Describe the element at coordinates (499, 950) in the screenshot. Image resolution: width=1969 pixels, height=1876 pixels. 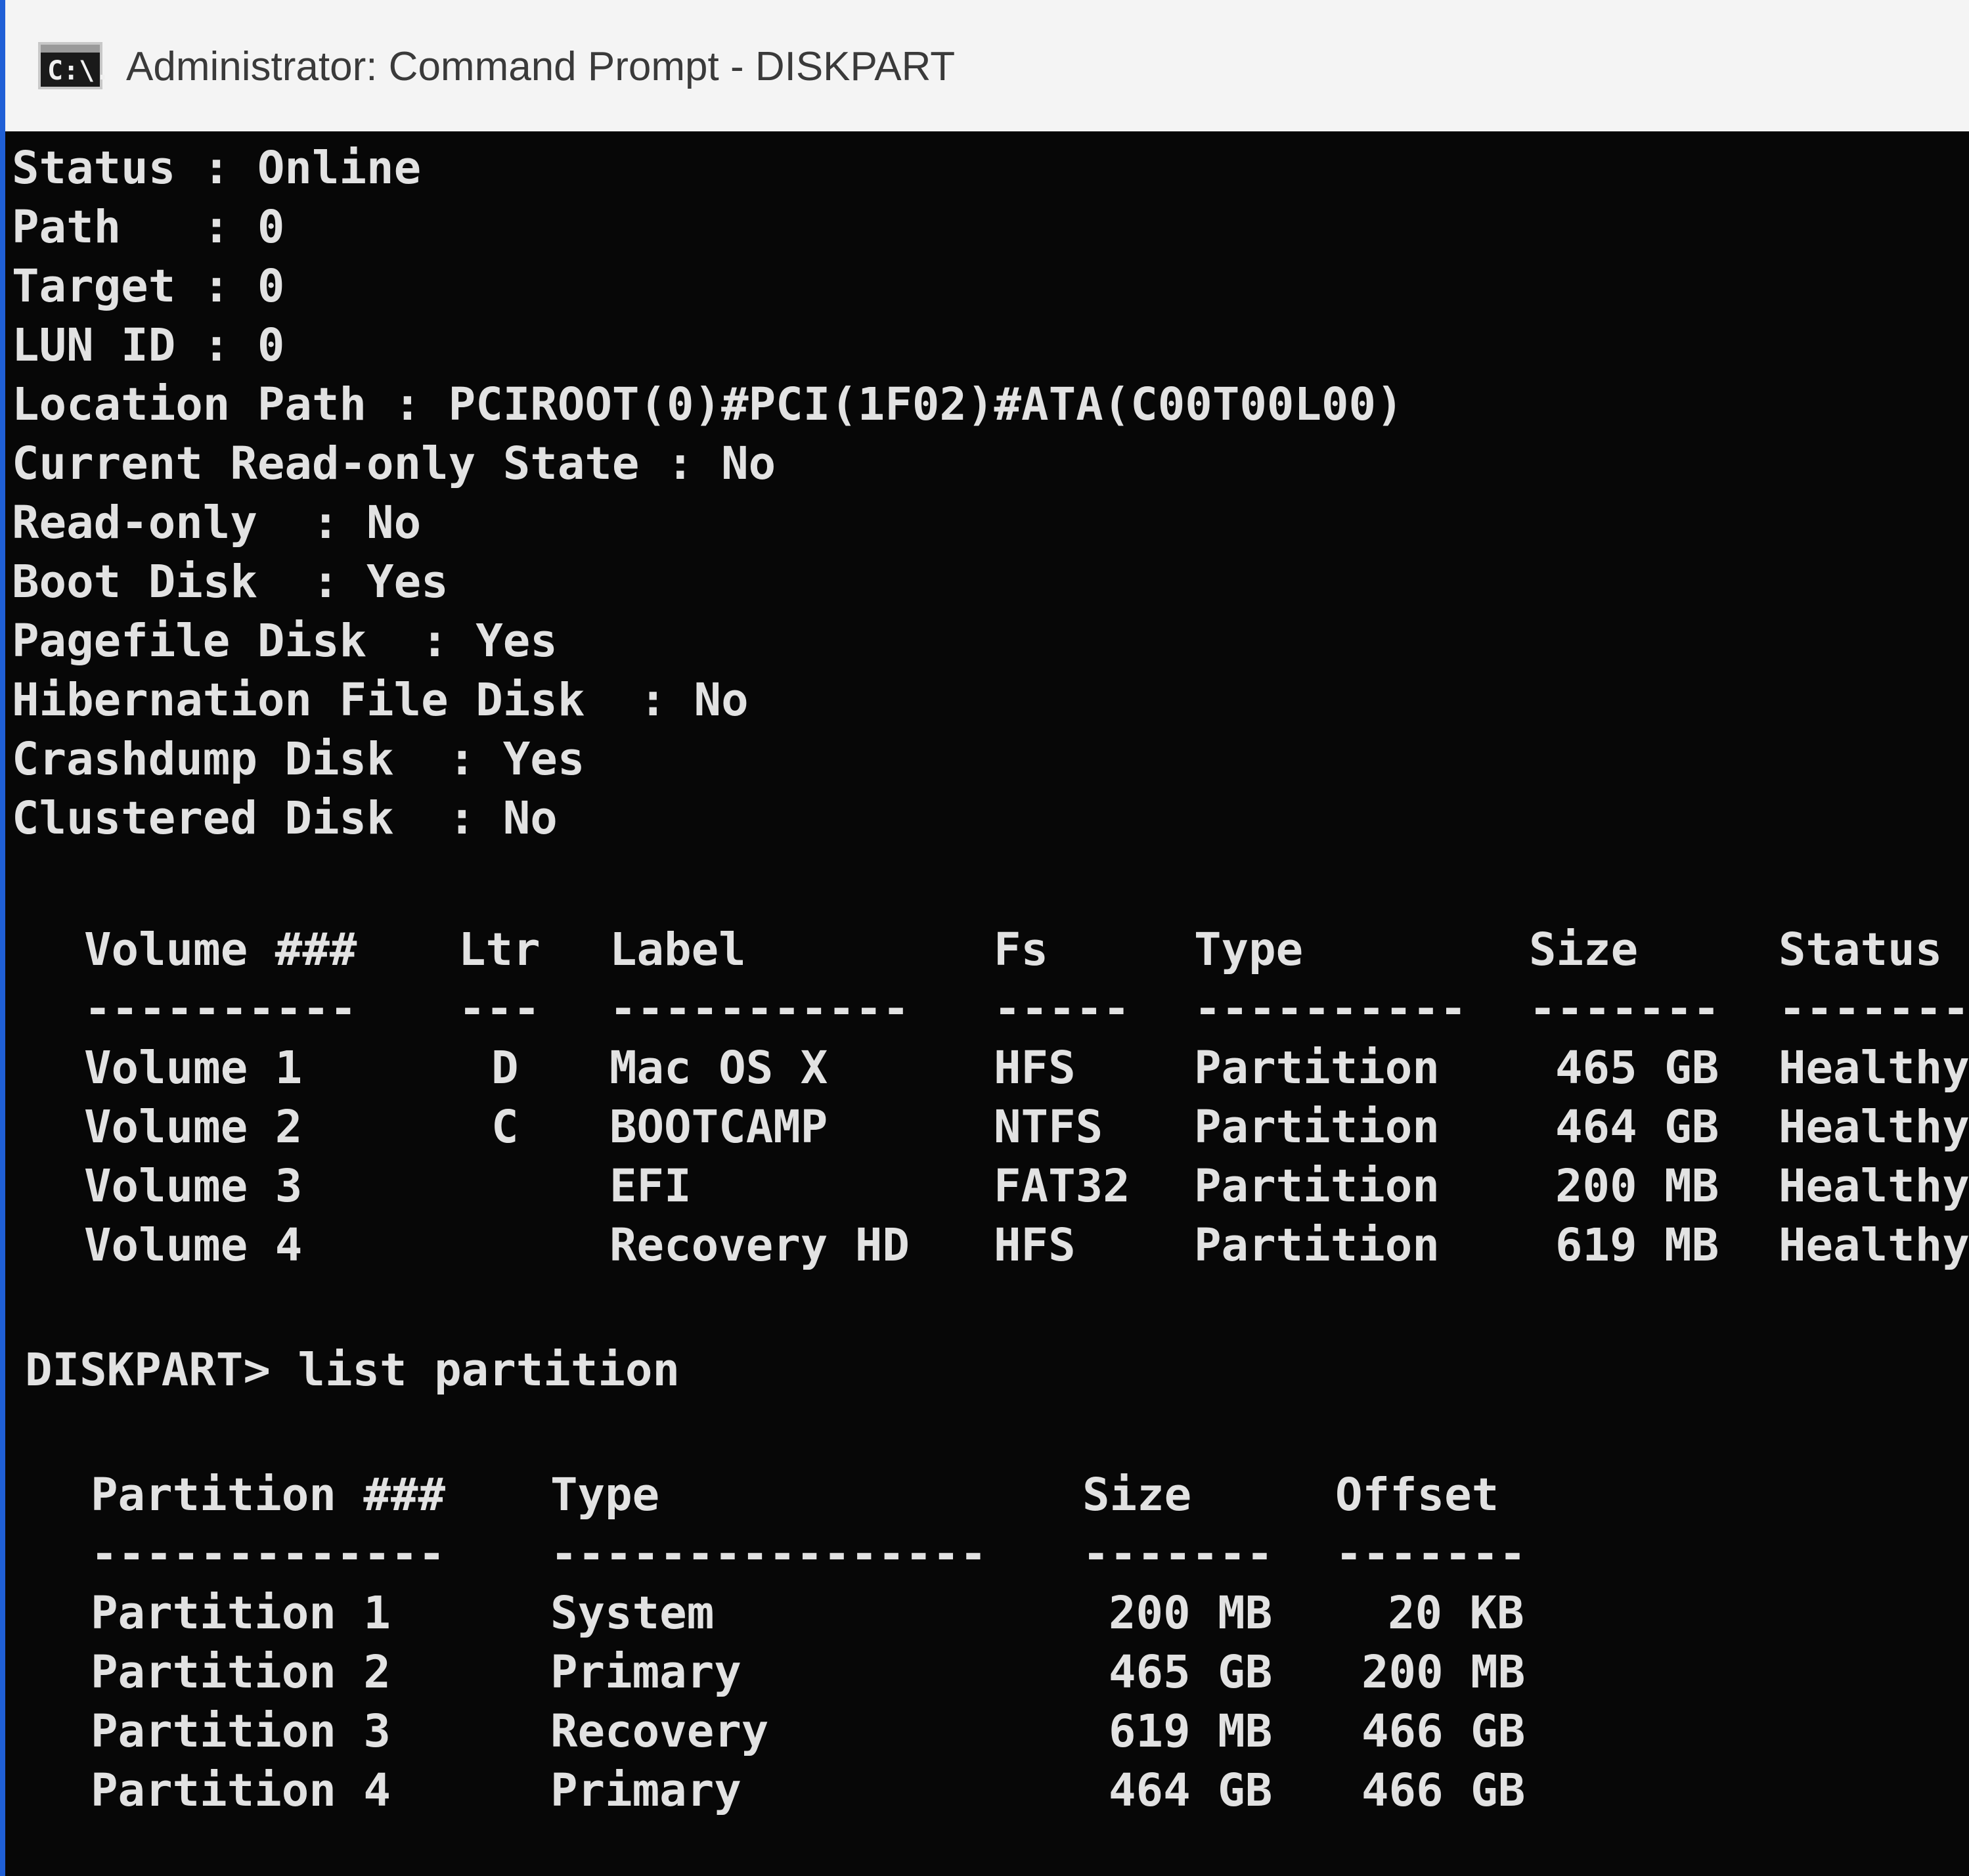
I see `volume-header-ltr: Ltr` at that location.